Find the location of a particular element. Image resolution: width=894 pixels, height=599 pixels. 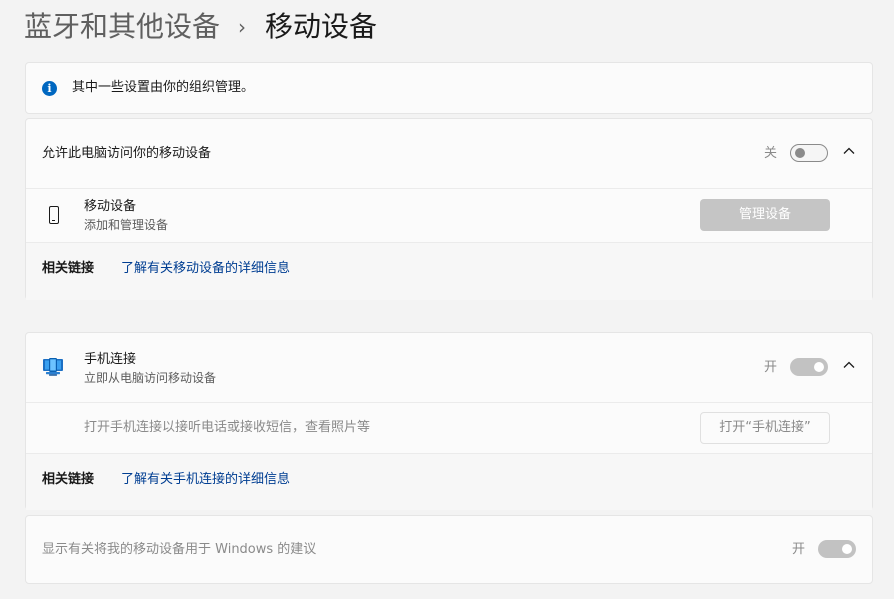

mobile-access-header: 允许此电脑访问你的移动设备 关 is located at coordinates (449, 153).